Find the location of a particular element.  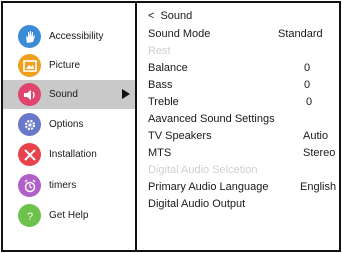

setting-row-sound-mode: Sound Mode Standard is located at coordinates (245, 34).